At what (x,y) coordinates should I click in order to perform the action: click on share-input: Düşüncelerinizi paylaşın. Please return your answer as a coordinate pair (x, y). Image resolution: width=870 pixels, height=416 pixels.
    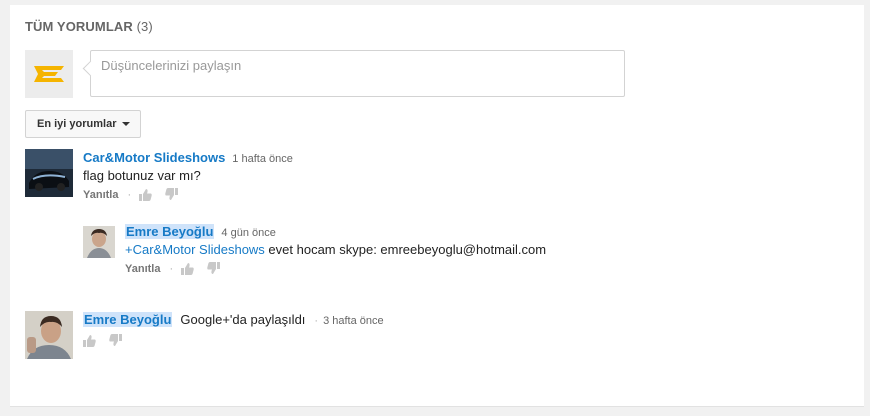
    Looking at the image, I should click on (357, 73).